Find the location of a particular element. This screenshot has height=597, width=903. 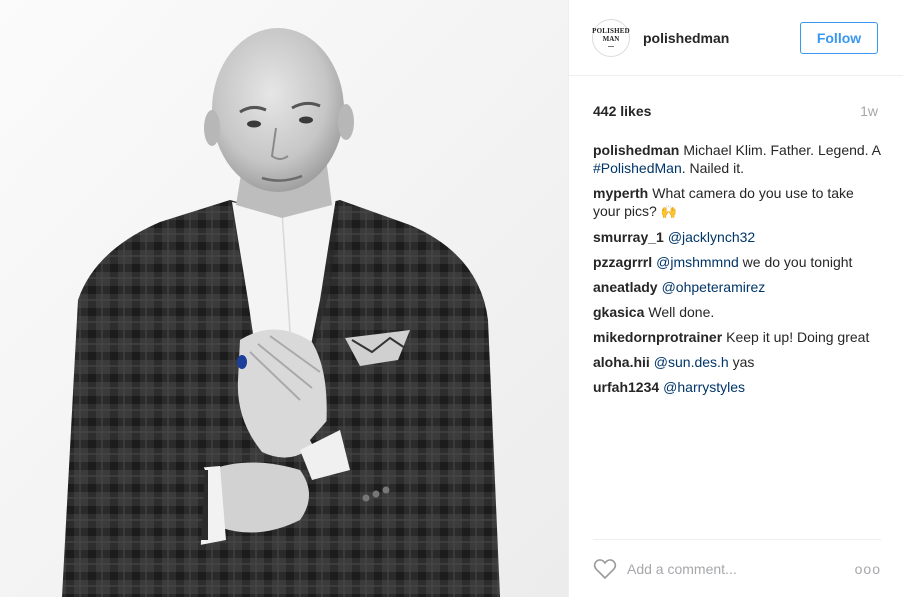

comment-mention-link: @sun.des.h is located at coordinates (691, 362).